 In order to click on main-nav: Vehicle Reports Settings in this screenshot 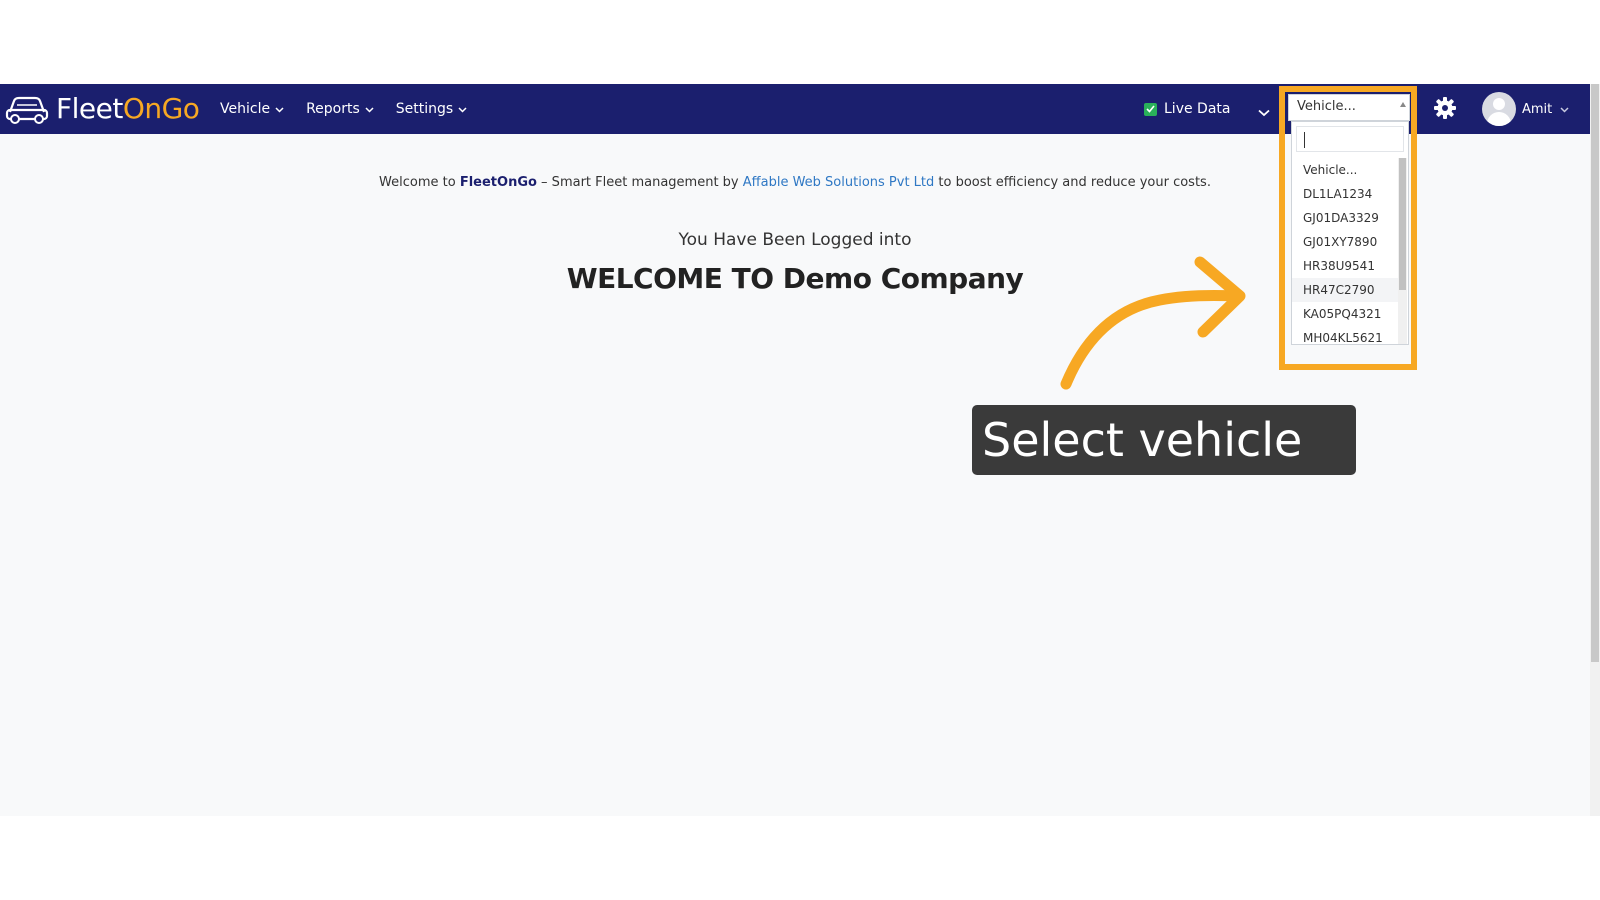, I will do `click(354, 109)`.